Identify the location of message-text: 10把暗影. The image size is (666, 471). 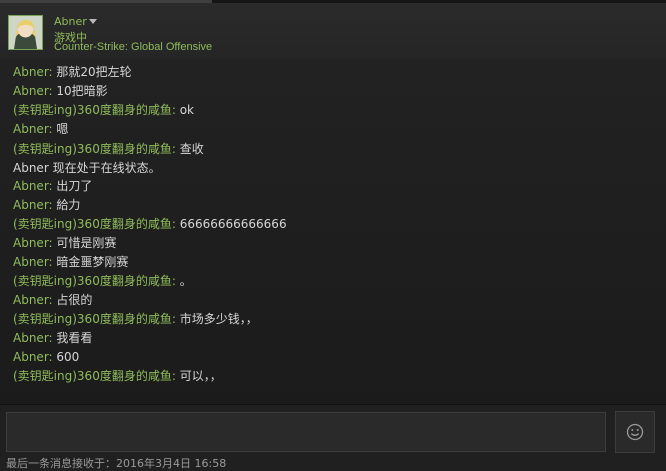
(82, 91).